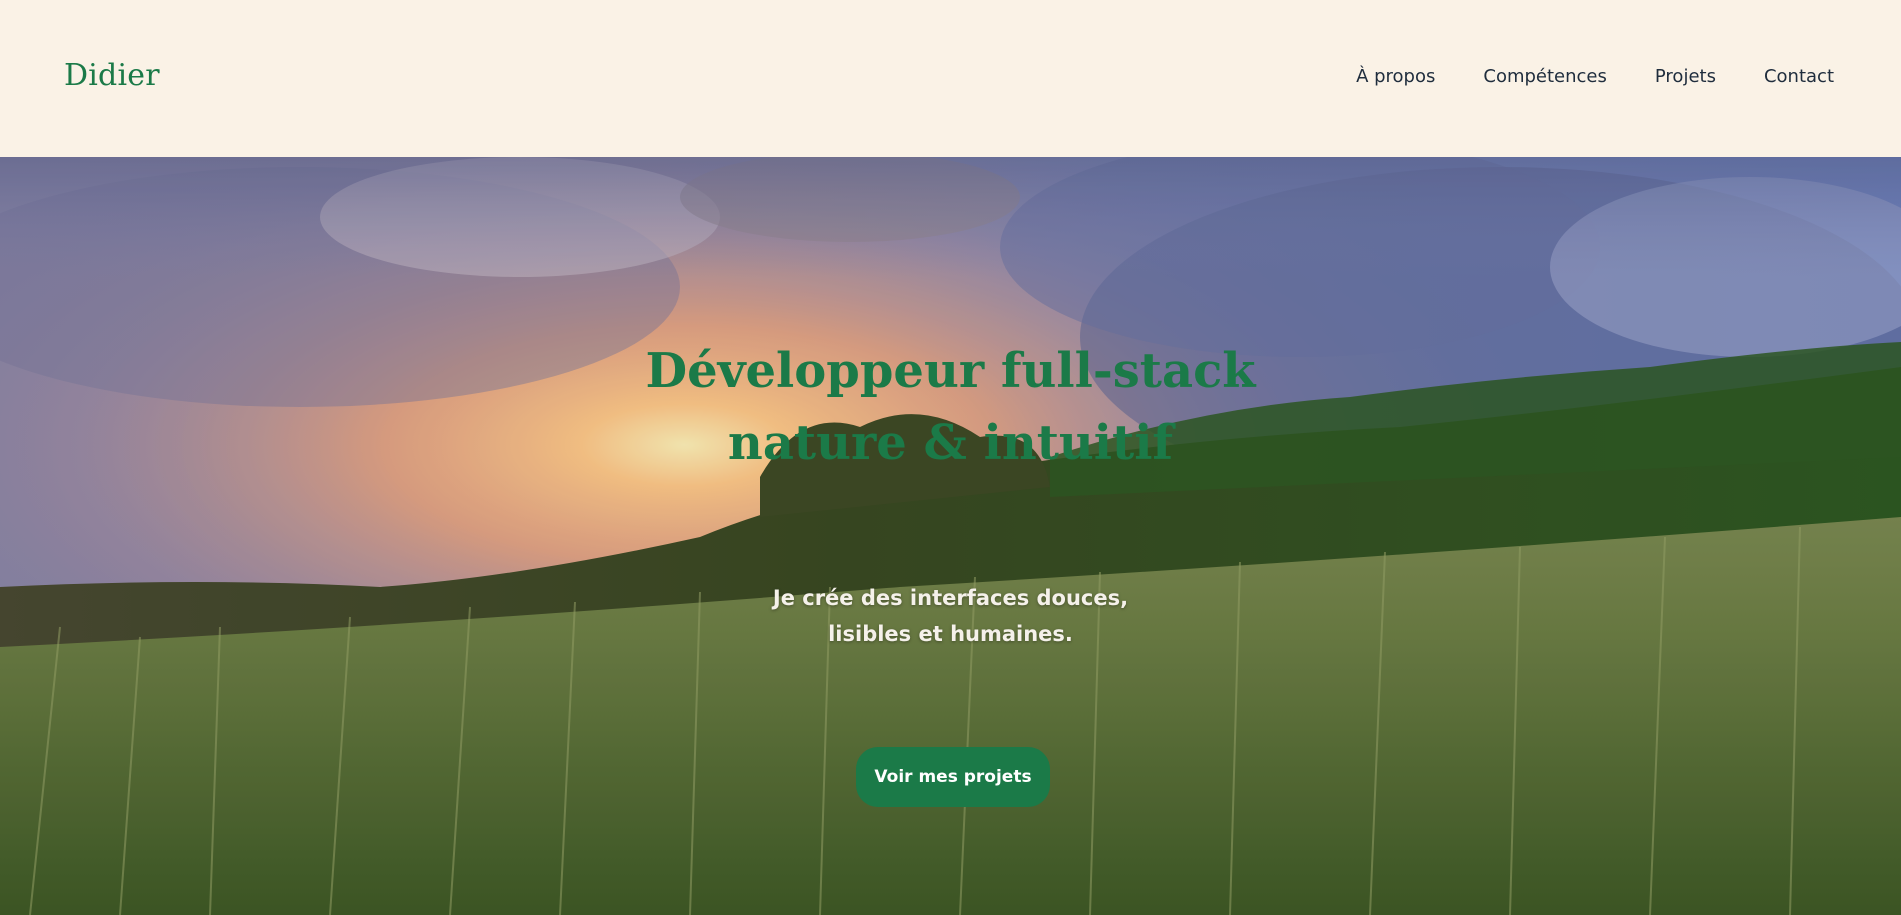 The image size is (1901, 915). What do you see at coordinates (1545, 76) in the screenshot?
I see `nav-link-skills: Compétences` at bounding box center [1545, 76].